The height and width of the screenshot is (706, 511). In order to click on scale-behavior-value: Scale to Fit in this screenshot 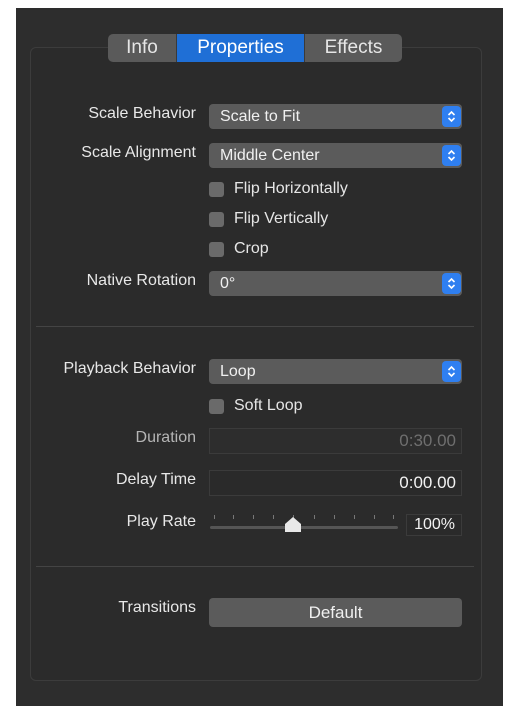, I will do `click(260, 116)`.